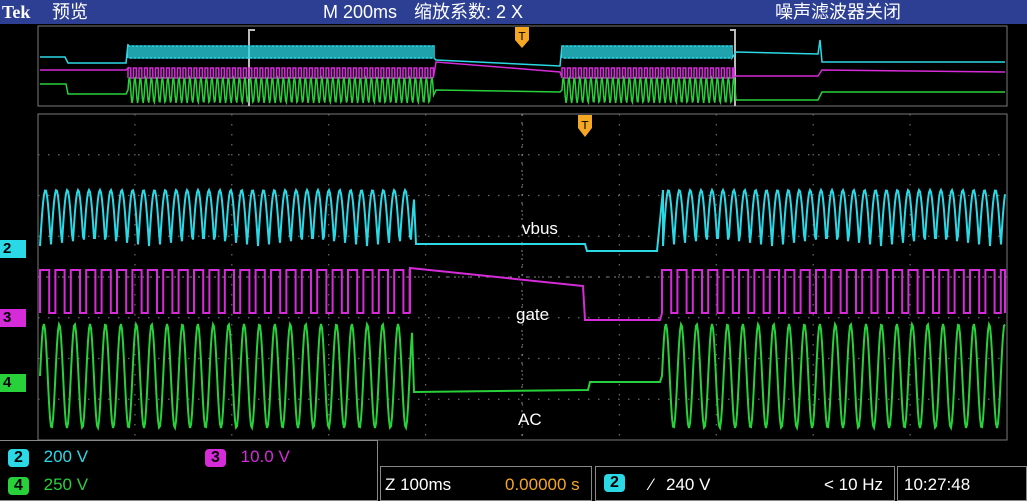 The width and height of the screenshot is (1027, 501). I want to click on channel-scale-panel: 2 200 V 3 10.0 V 4 250 V, so click(189, 470).